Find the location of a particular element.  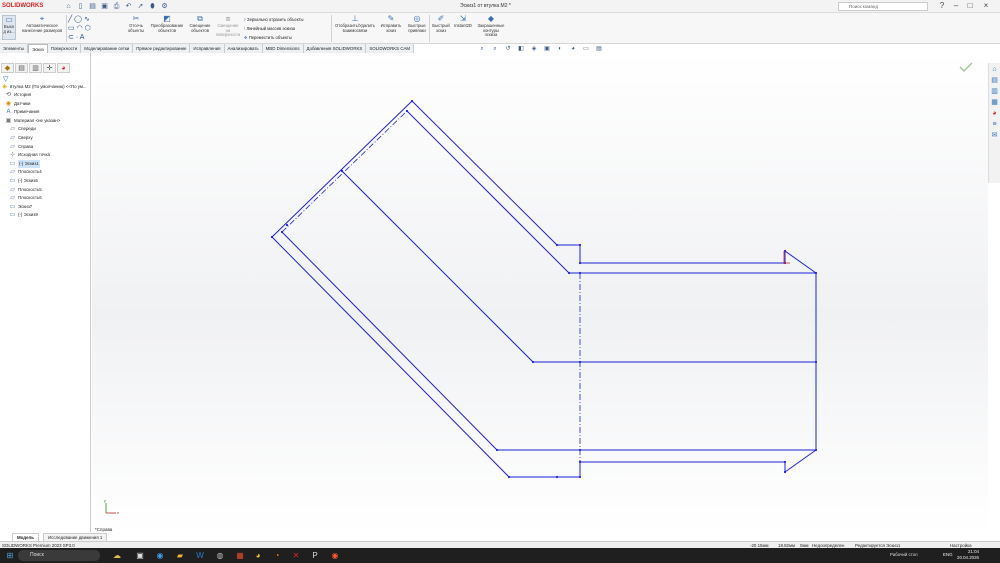

tree-item: ▱ Плоскость6 is located at coordinates (25, 198).